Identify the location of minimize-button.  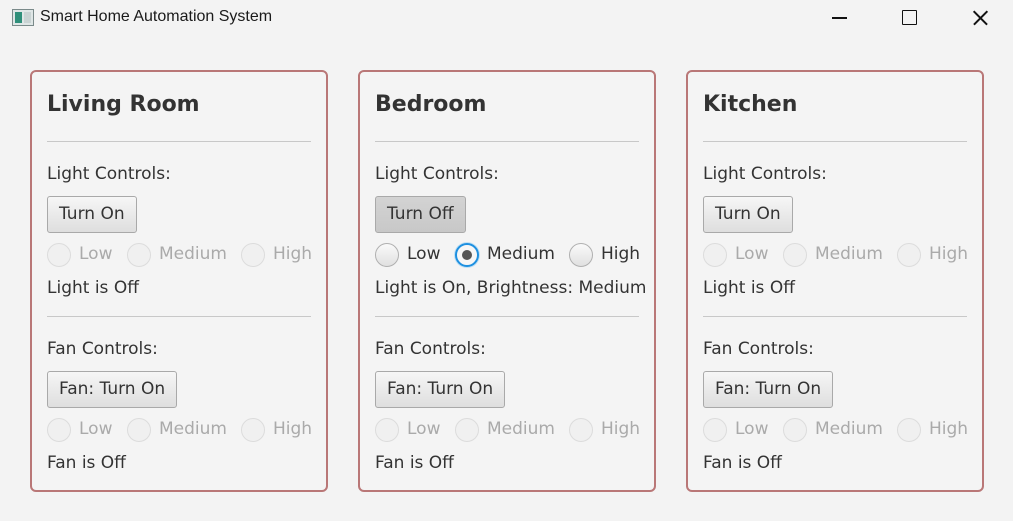
(839, 18).